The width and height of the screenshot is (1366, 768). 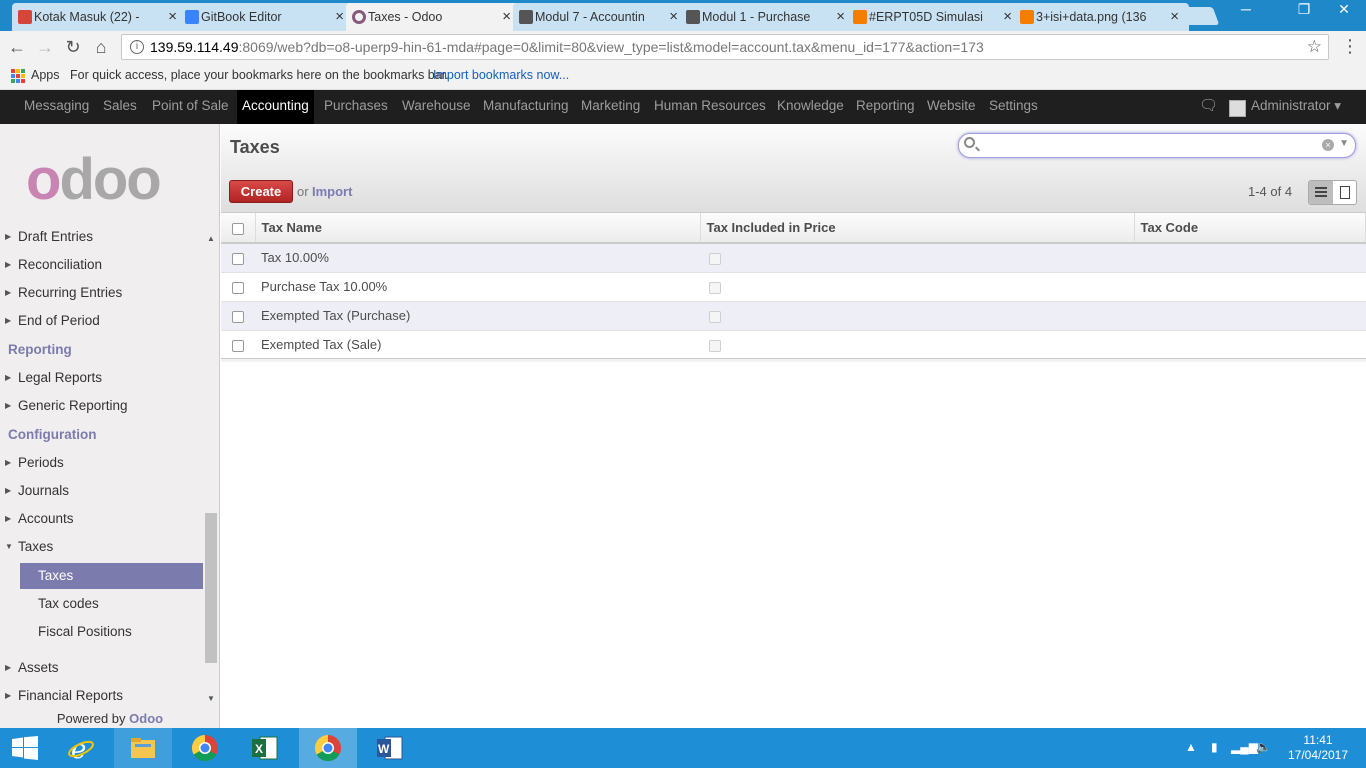 I want to click on volume-icon: 🔈, so click(x=1263, y=747).